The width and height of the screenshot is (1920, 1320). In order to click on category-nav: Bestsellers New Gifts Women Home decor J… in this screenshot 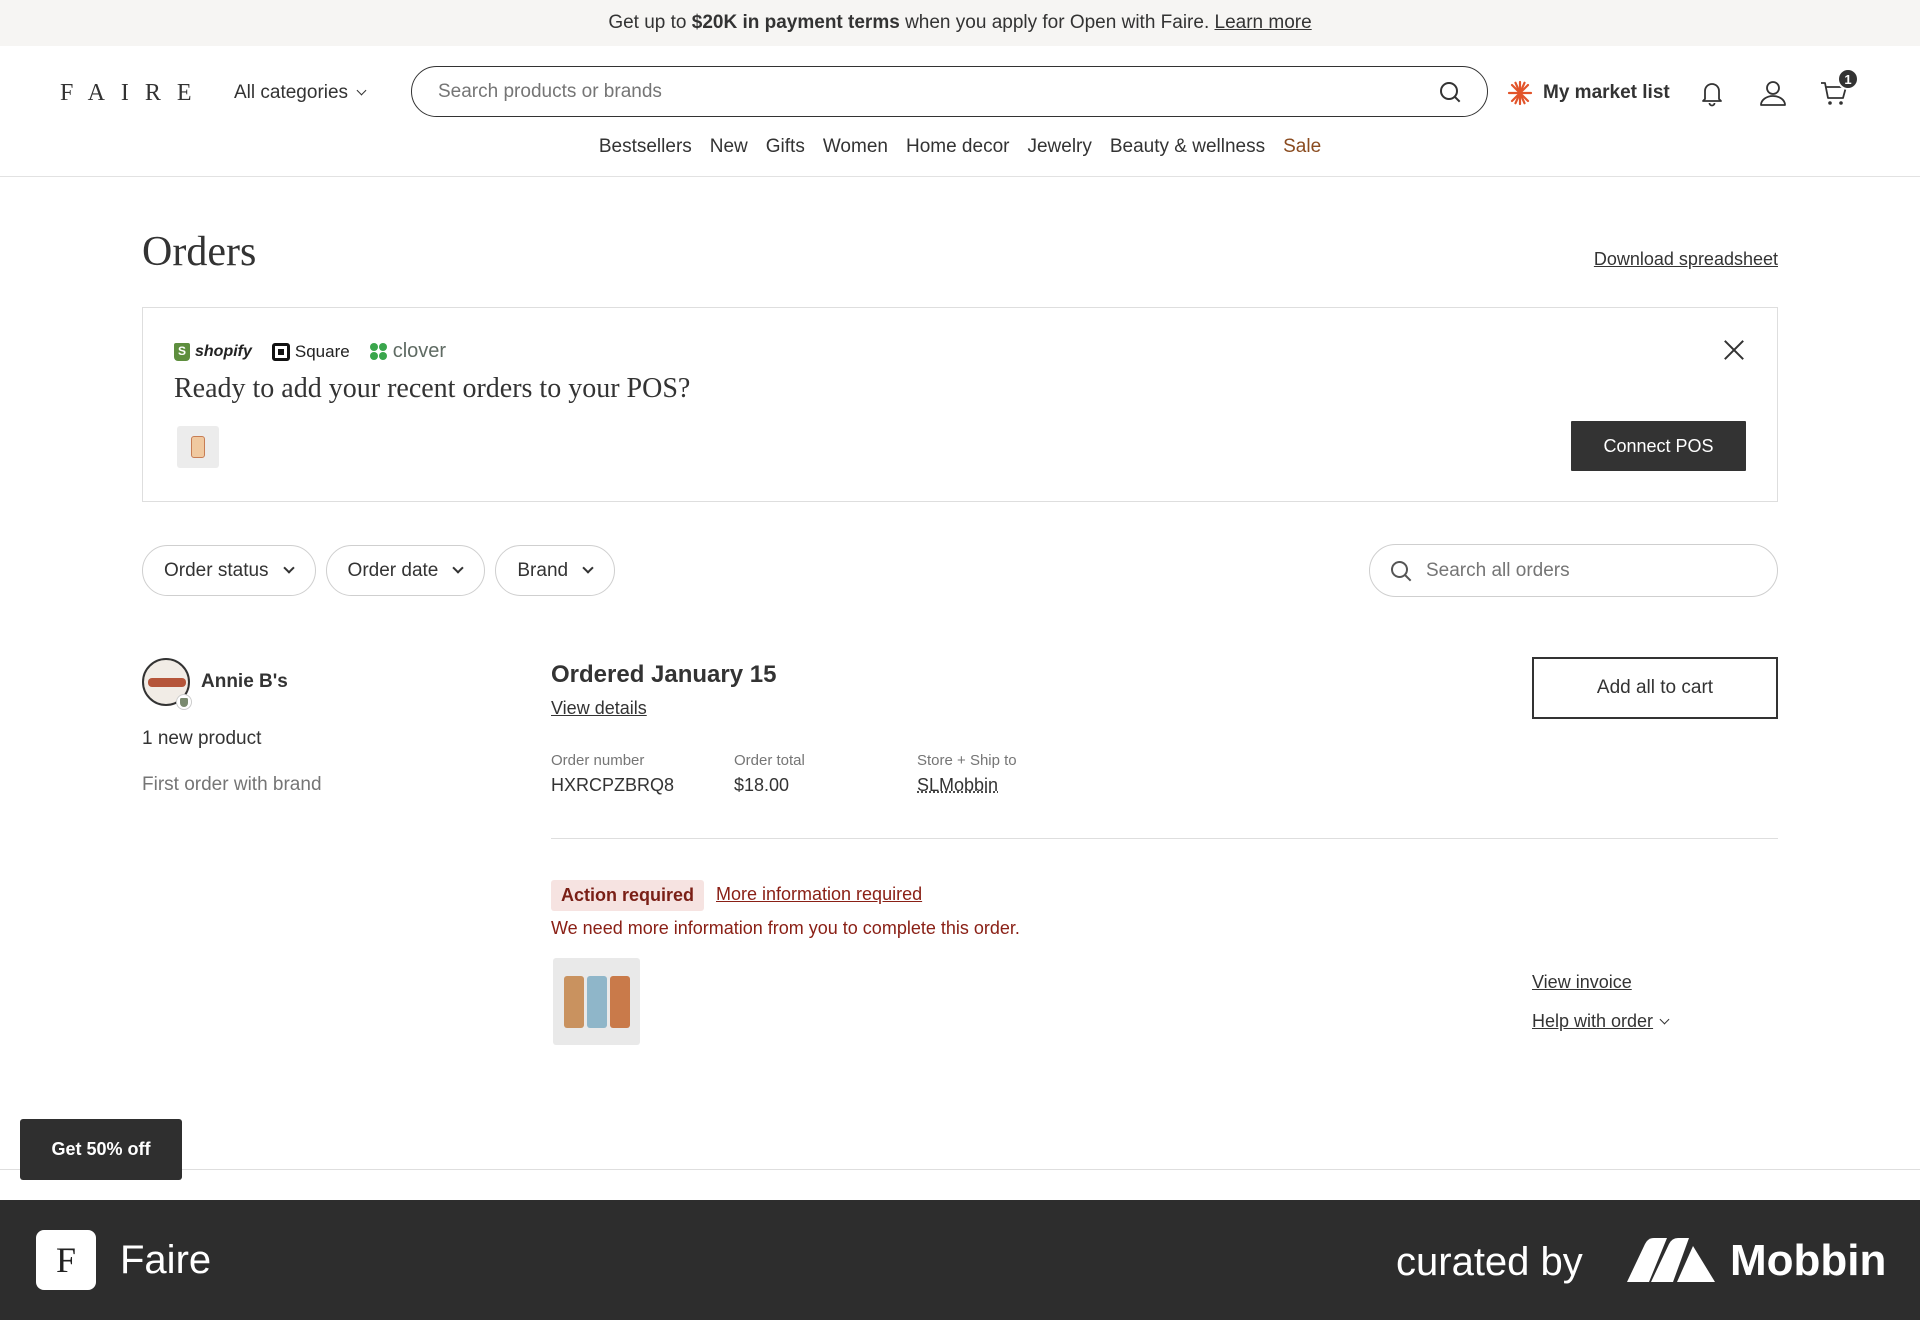, I will do `click(960, 147)`.